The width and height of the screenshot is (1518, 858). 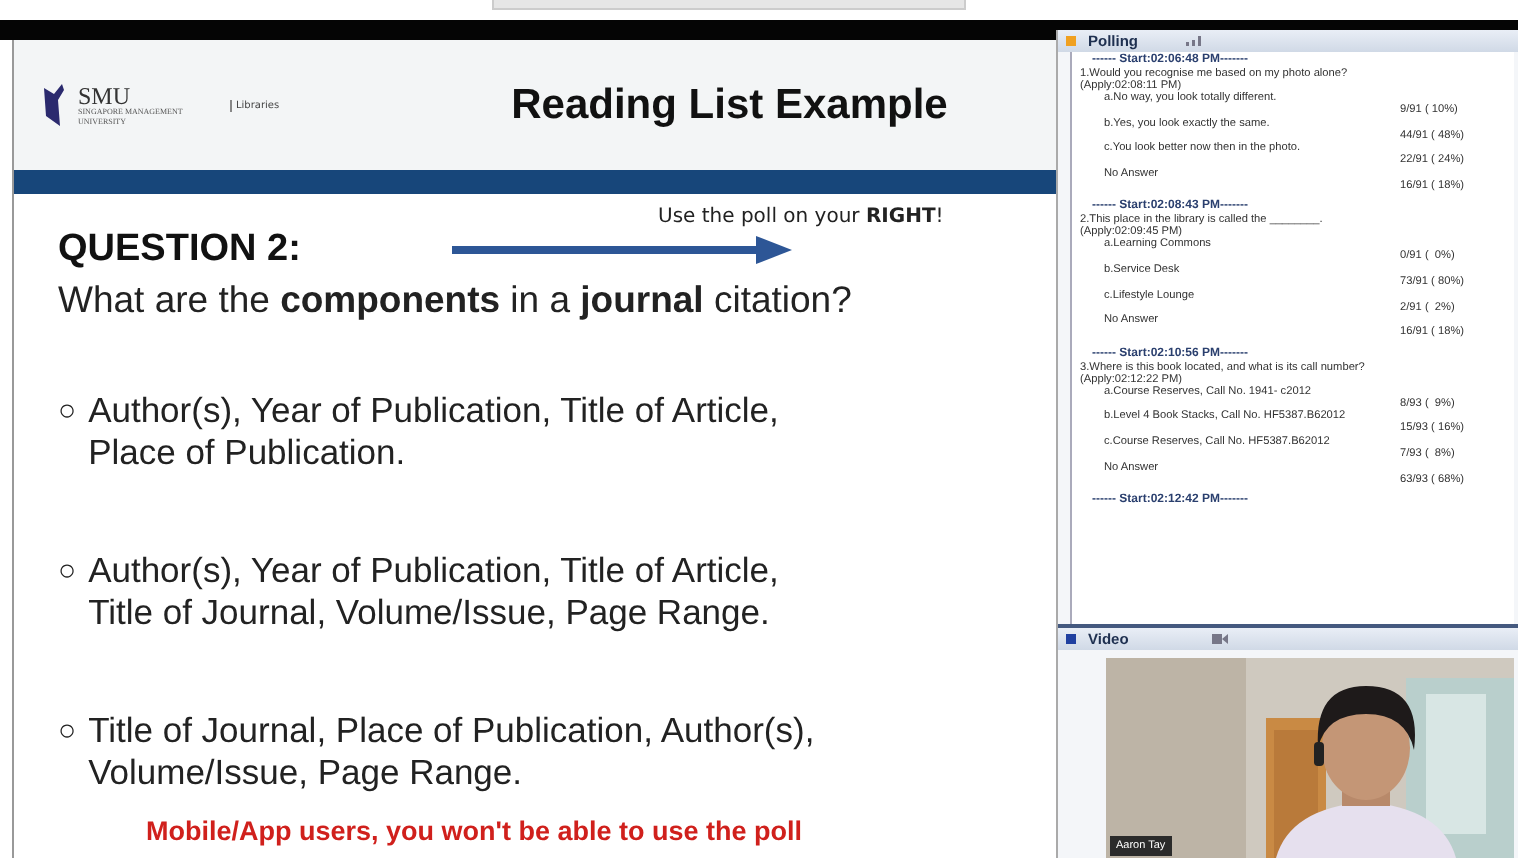 I want to click on question-text: What are the components in a journal citation?, so click(x=456, y=300).